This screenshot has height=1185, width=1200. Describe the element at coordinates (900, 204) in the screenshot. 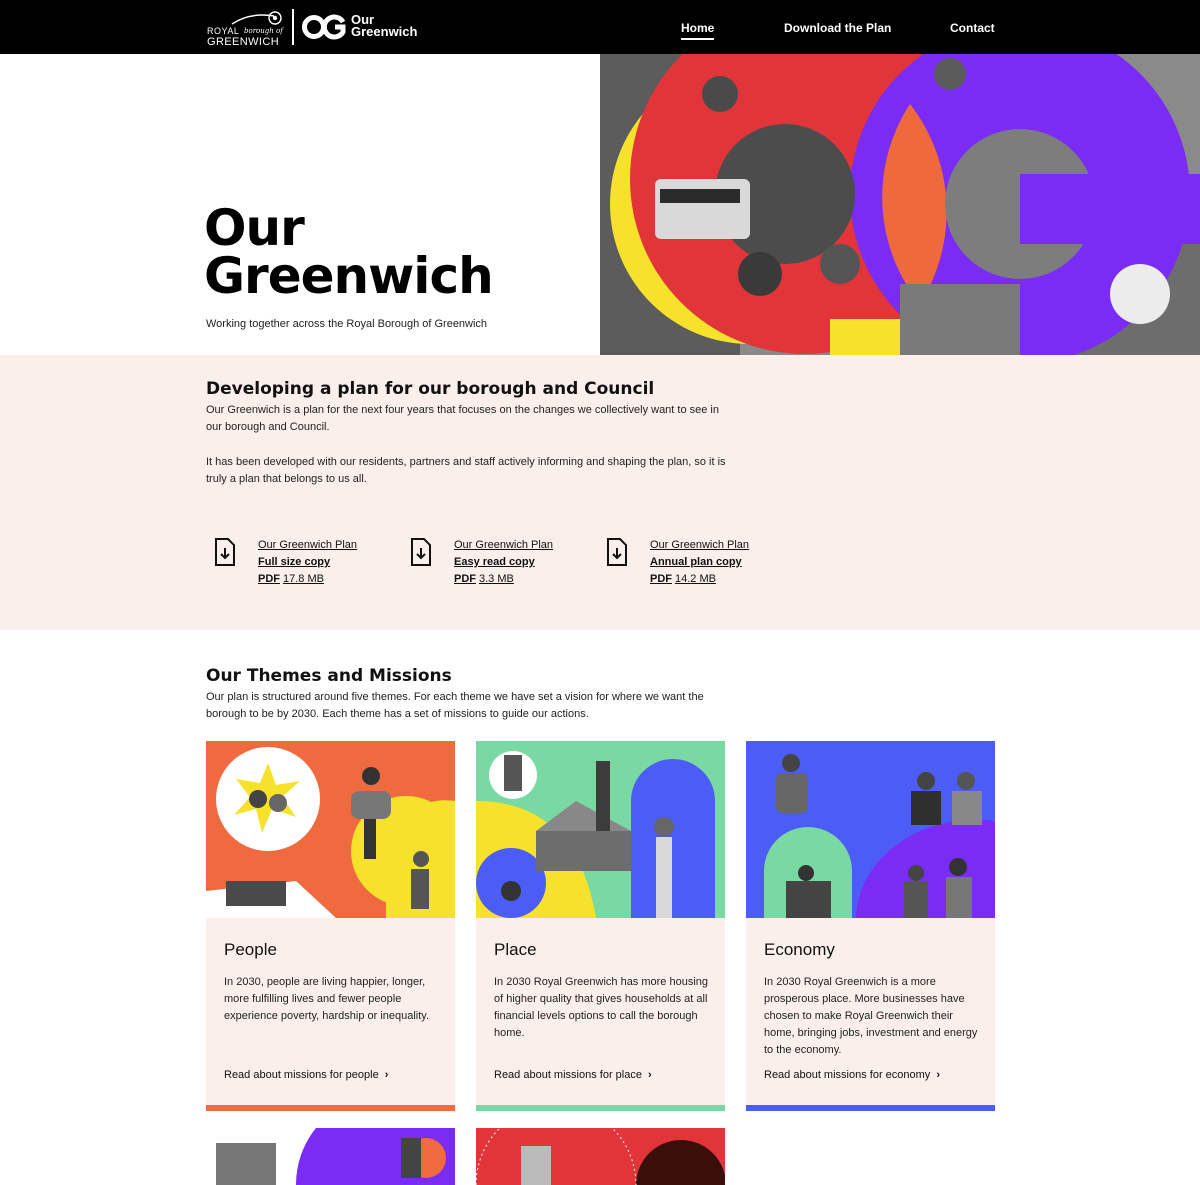

I see `hero-collage-image` at that location.